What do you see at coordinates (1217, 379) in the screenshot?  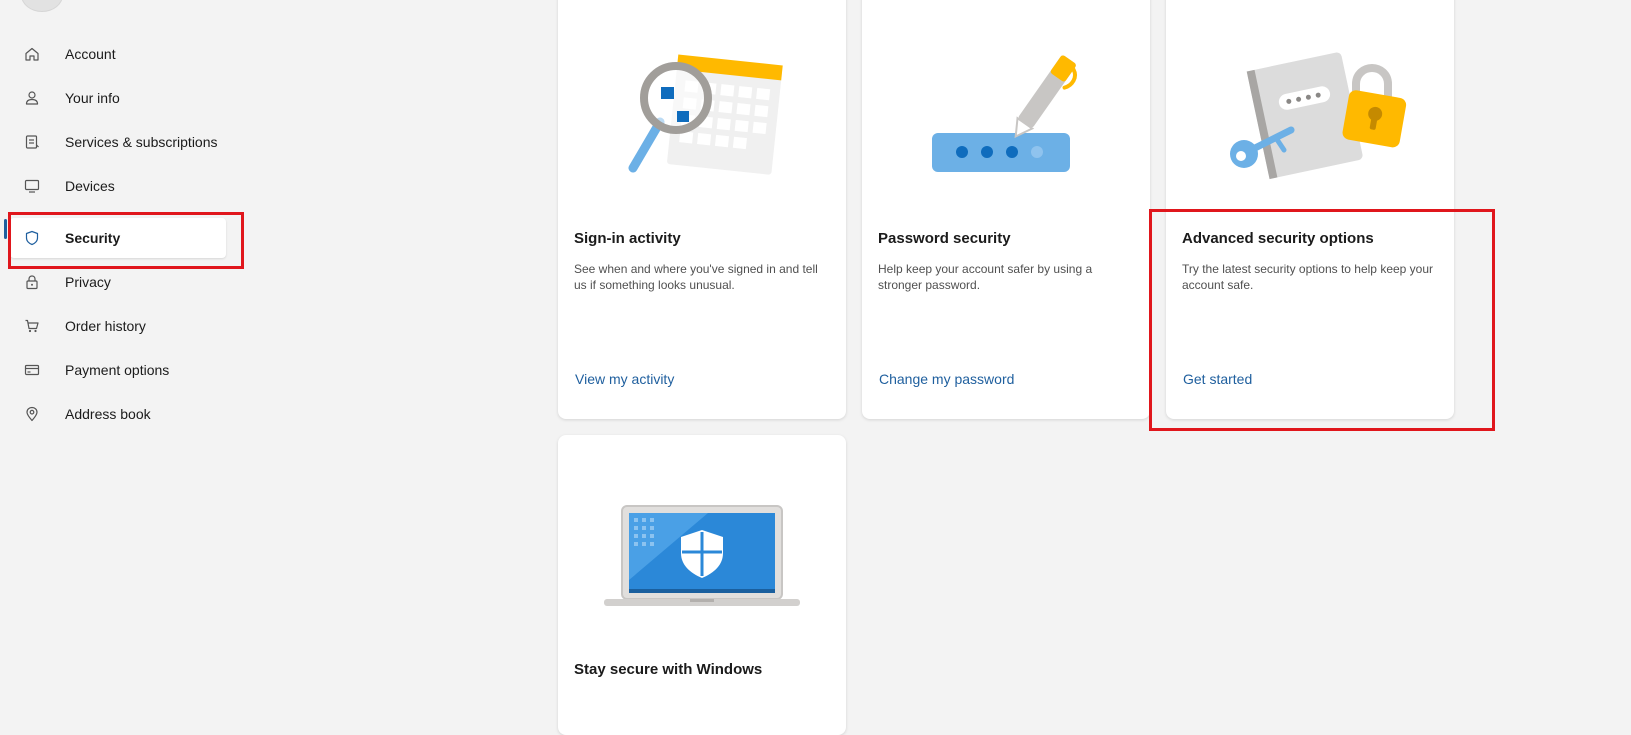 I see `get-started-link: Get started` at bounding box center [1217, 379].